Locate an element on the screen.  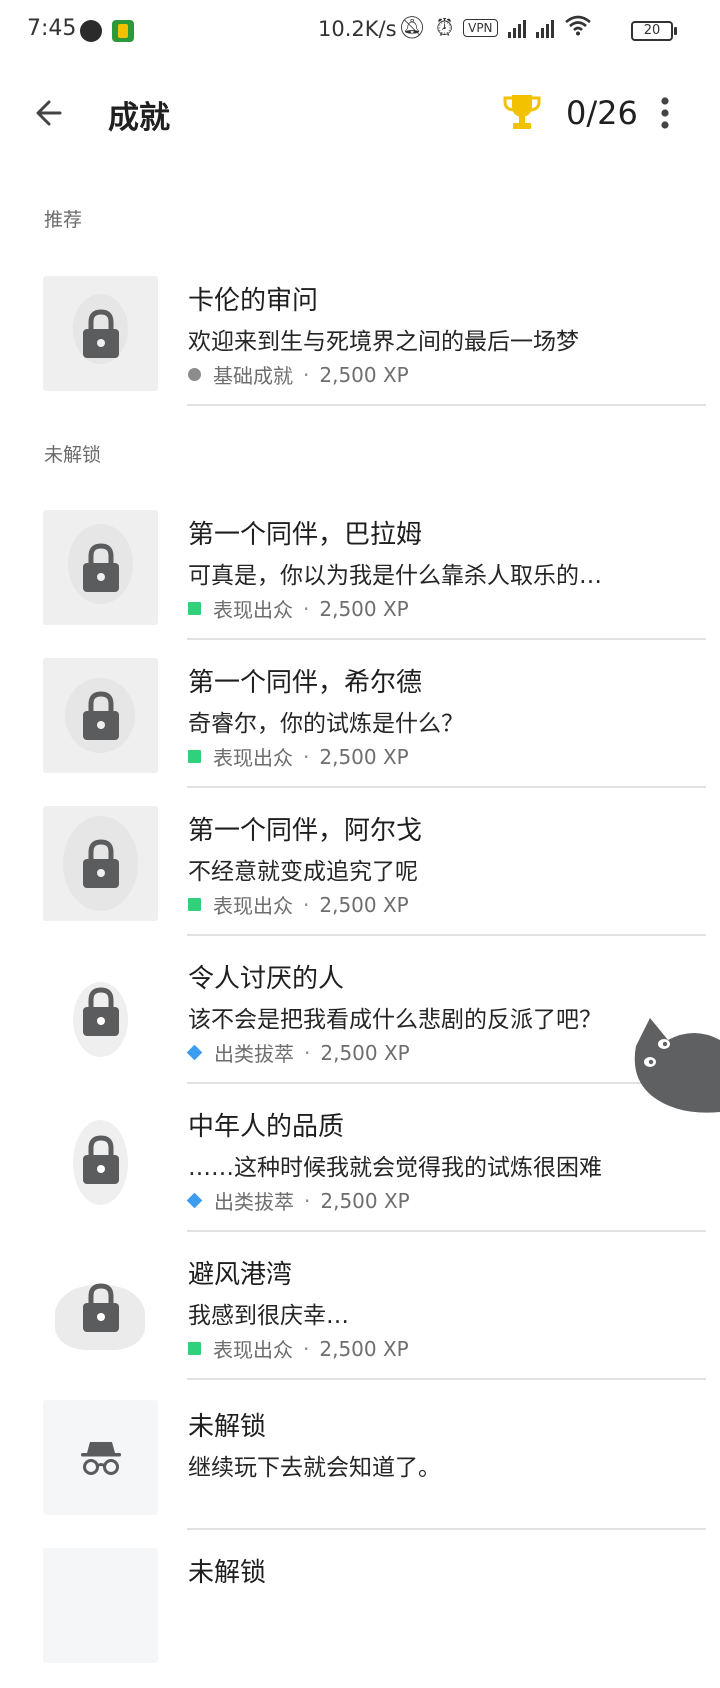
status-time: 7:45 is located at coordinates (52, 28).